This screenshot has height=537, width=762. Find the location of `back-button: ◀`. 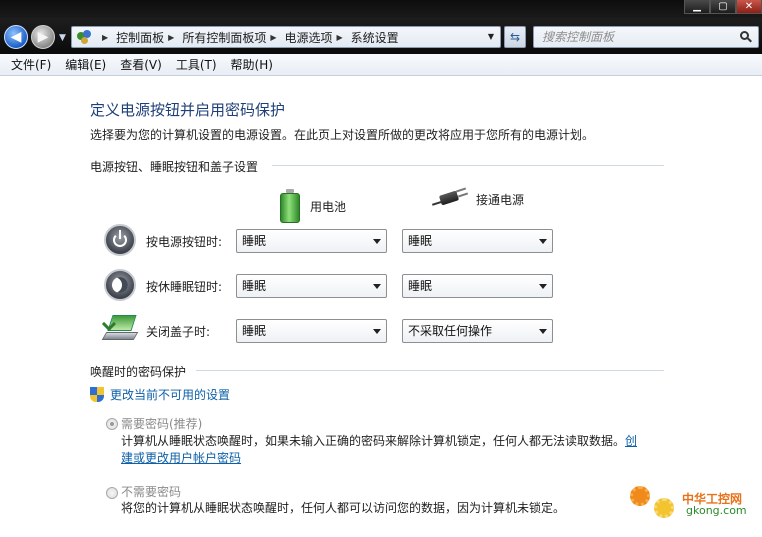

back-button: ◀ is located at coordinates (16, 37).